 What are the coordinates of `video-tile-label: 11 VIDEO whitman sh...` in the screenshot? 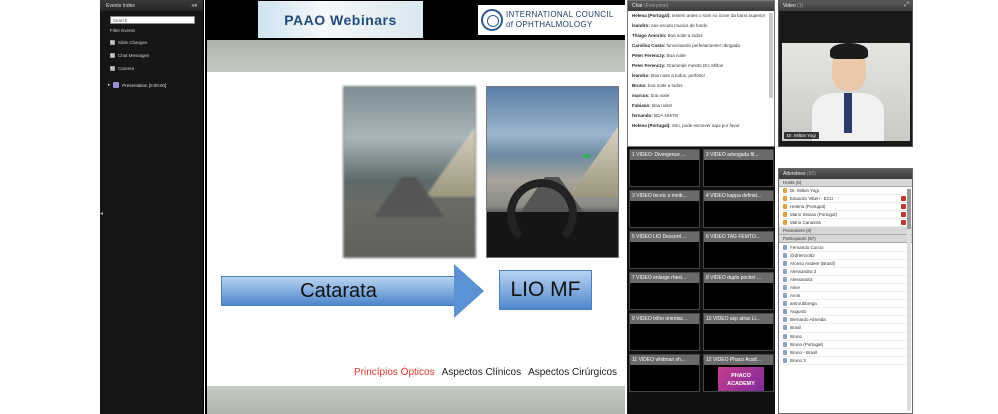 It's located at (664, 360).